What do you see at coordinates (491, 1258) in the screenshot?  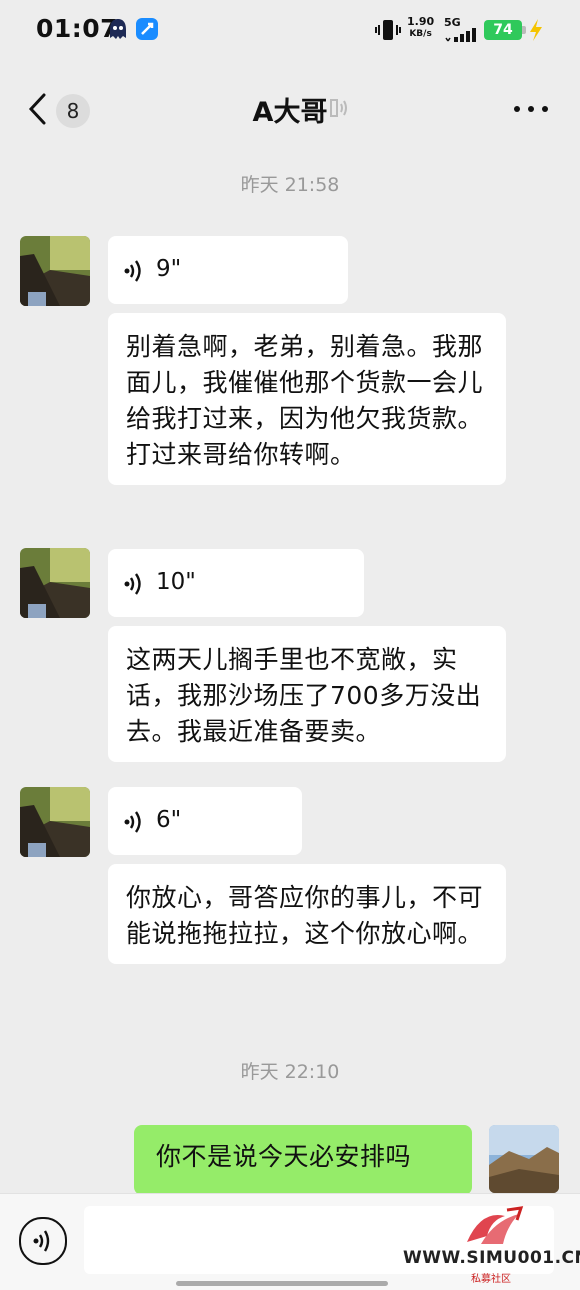 I see `watermark-site: WWW.SIMU001.CN` at bounding box center [491, 1258].